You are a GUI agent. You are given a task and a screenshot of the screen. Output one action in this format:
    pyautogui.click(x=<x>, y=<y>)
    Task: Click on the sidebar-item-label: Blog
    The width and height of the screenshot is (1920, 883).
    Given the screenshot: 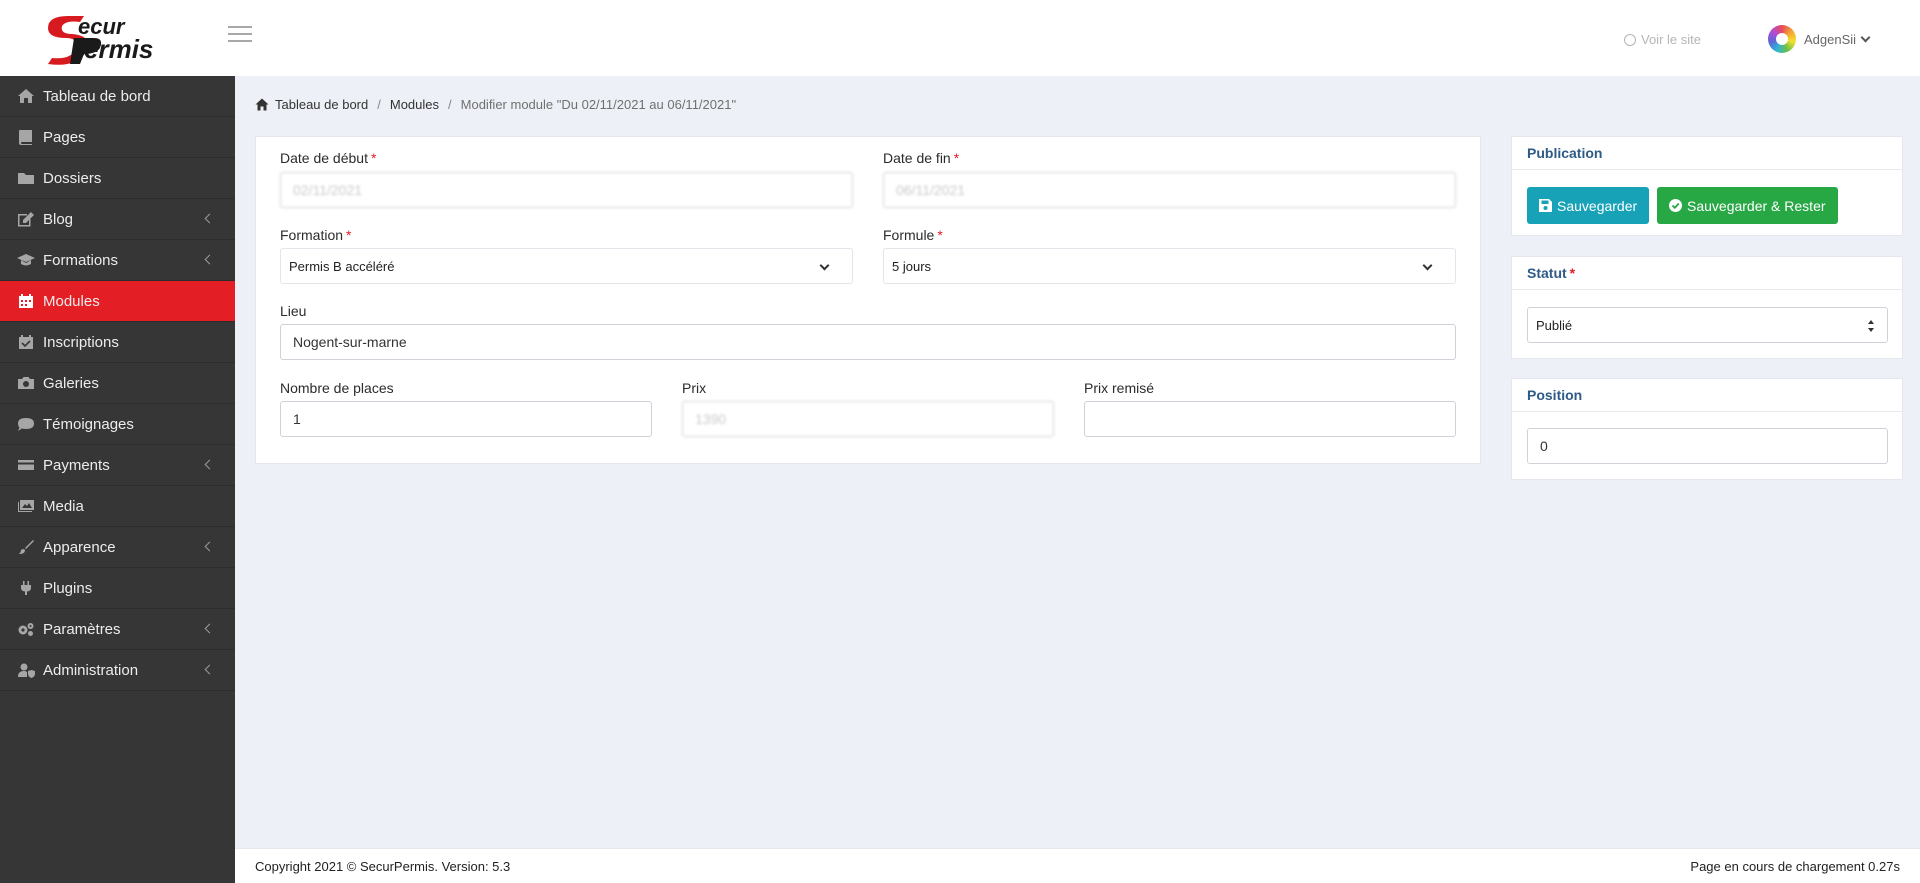 What is the action you would take?
    pyautogui.click(x=58, y=219)
    